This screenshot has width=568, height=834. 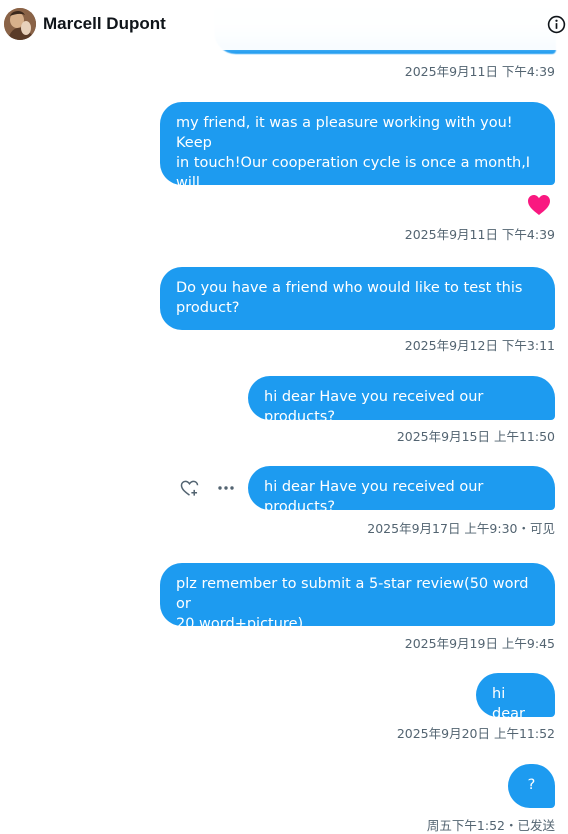 I want to click on message-timestamp: 2025年9月12日 下午3:11, so click(x=479, y=345).